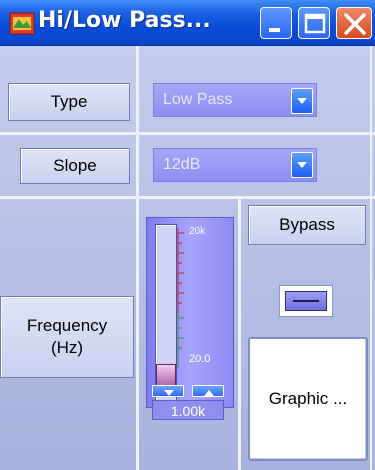 The image size is (375, 470). Describe the element at coordinates (276, 23) in the screenshot. I see `minimize-button` at that location.